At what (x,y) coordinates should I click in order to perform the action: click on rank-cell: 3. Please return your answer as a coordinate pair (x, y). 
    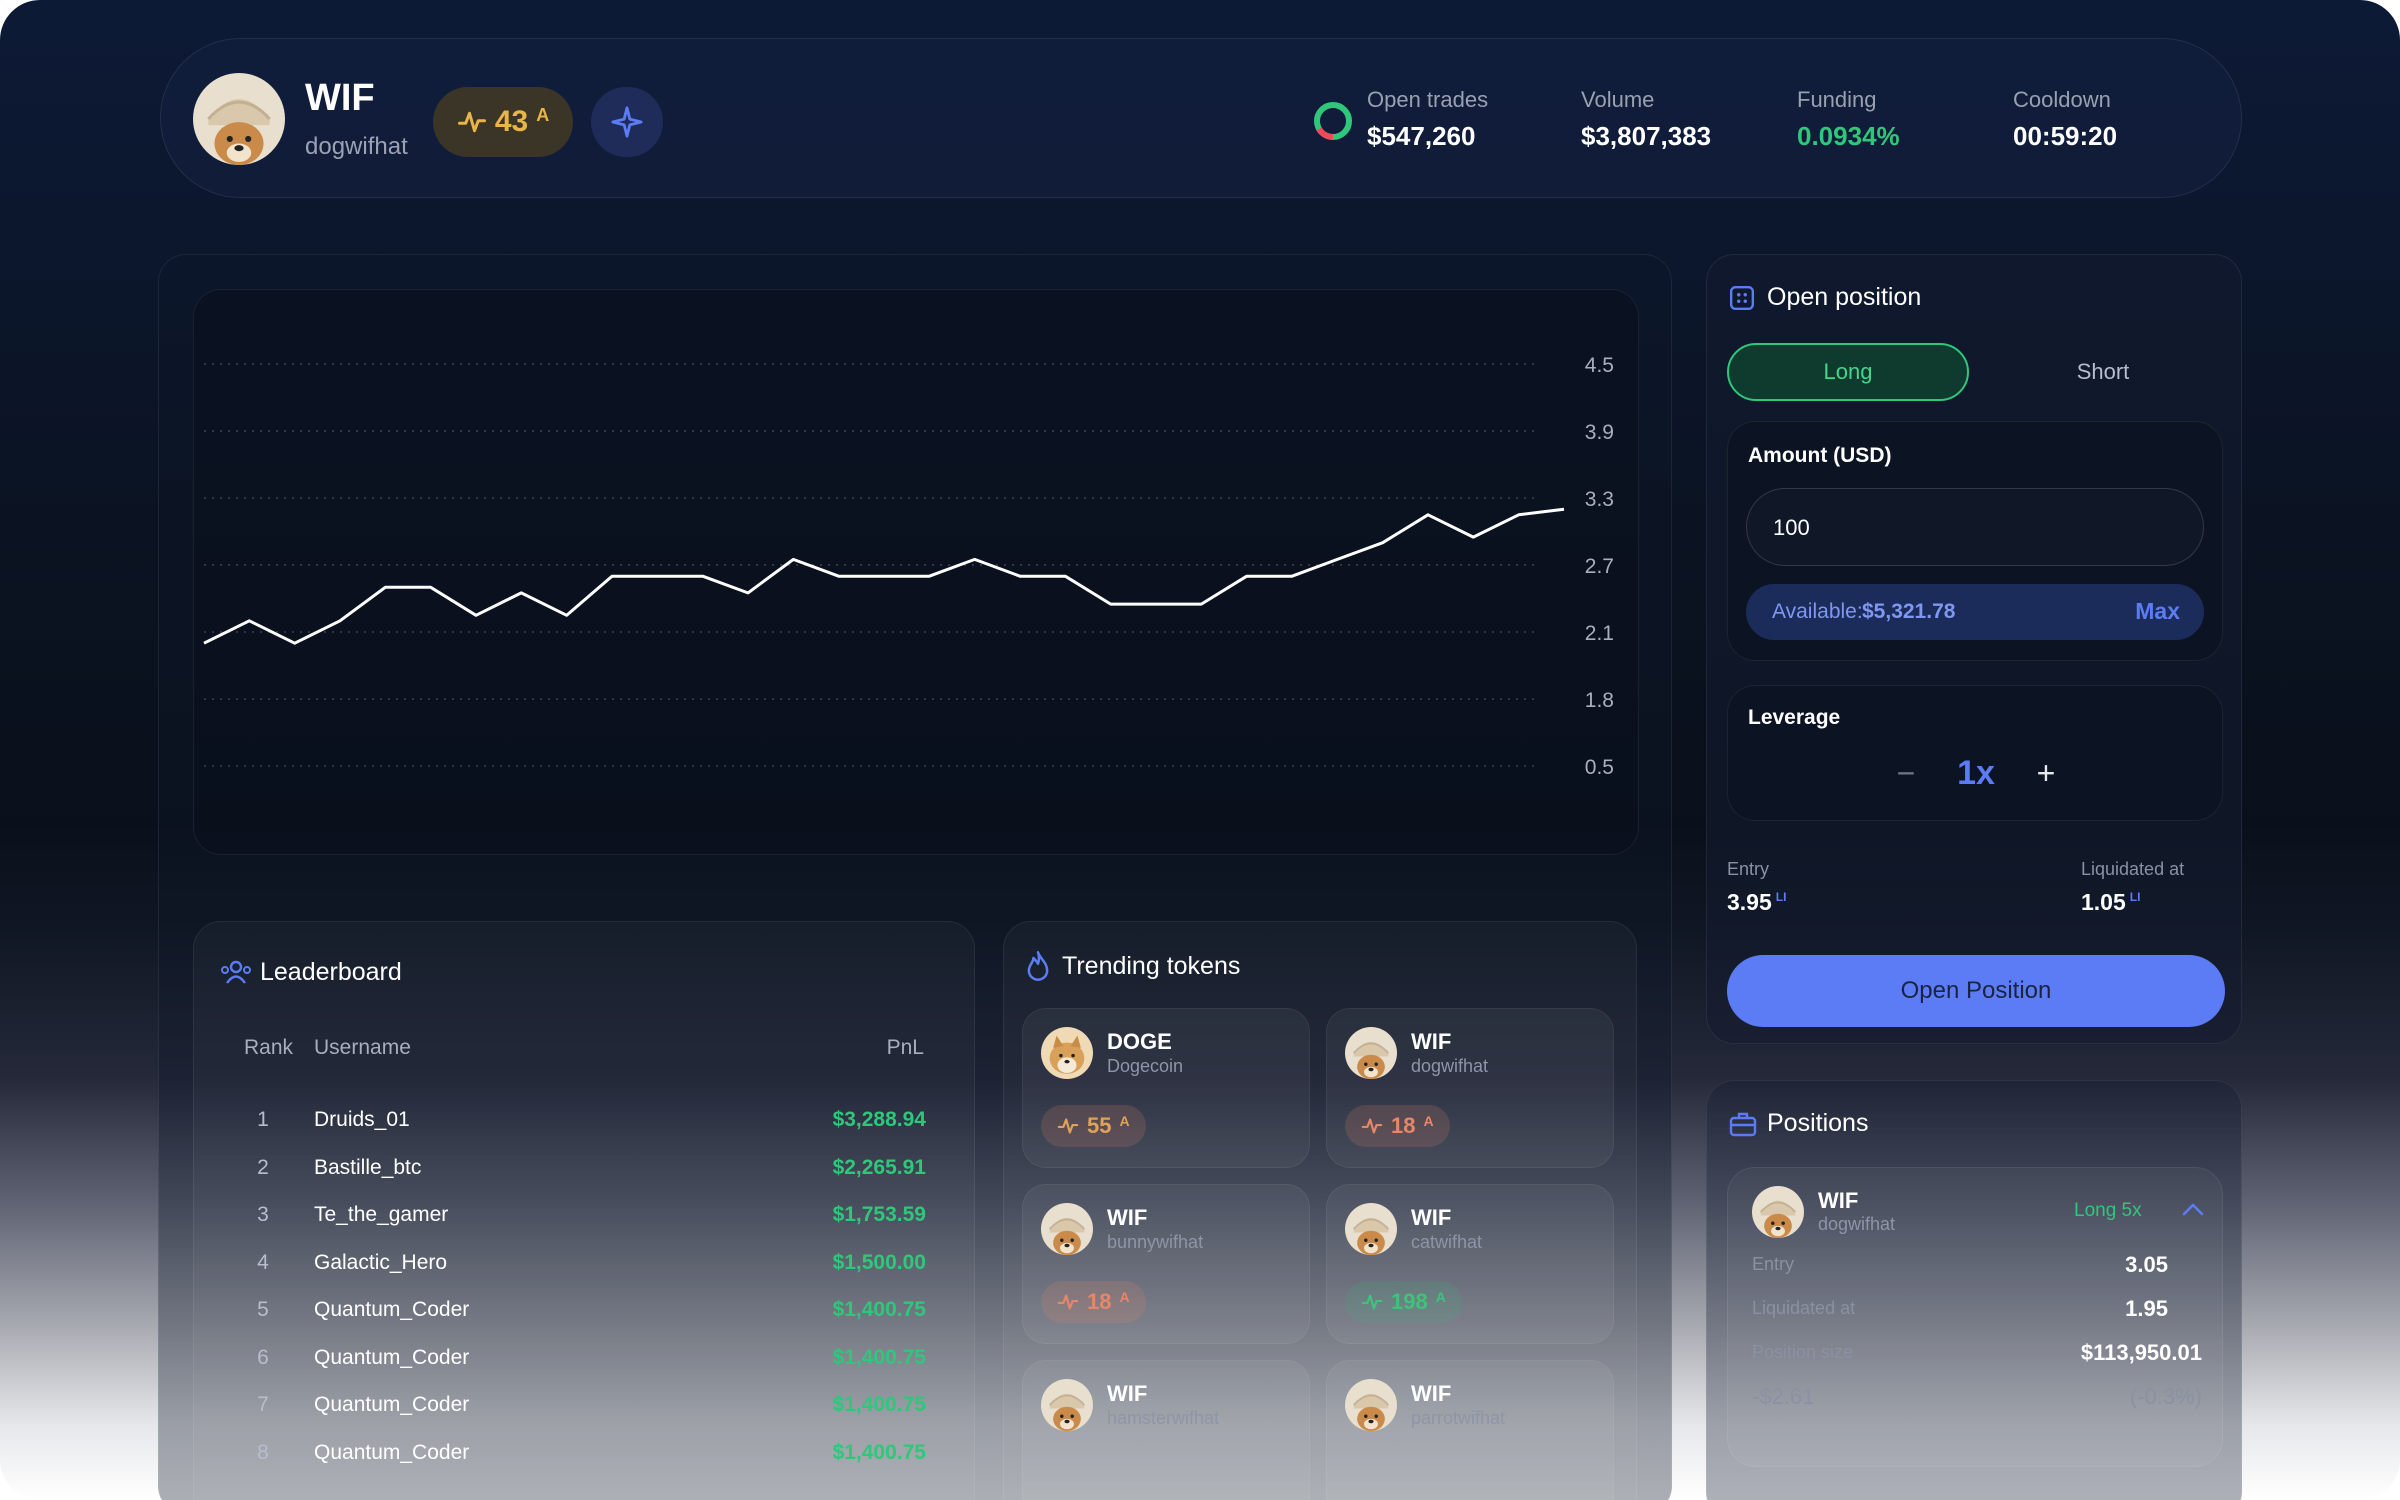
    Looking at the image, I should click on (263, 1214).